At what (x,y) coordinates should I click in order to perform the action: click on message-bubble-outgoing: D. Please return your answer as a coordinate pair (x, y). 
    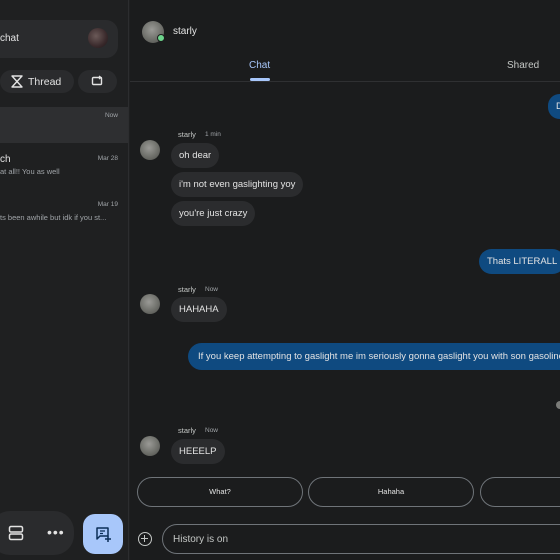
    Looking at the image, I should click on (554, 106).